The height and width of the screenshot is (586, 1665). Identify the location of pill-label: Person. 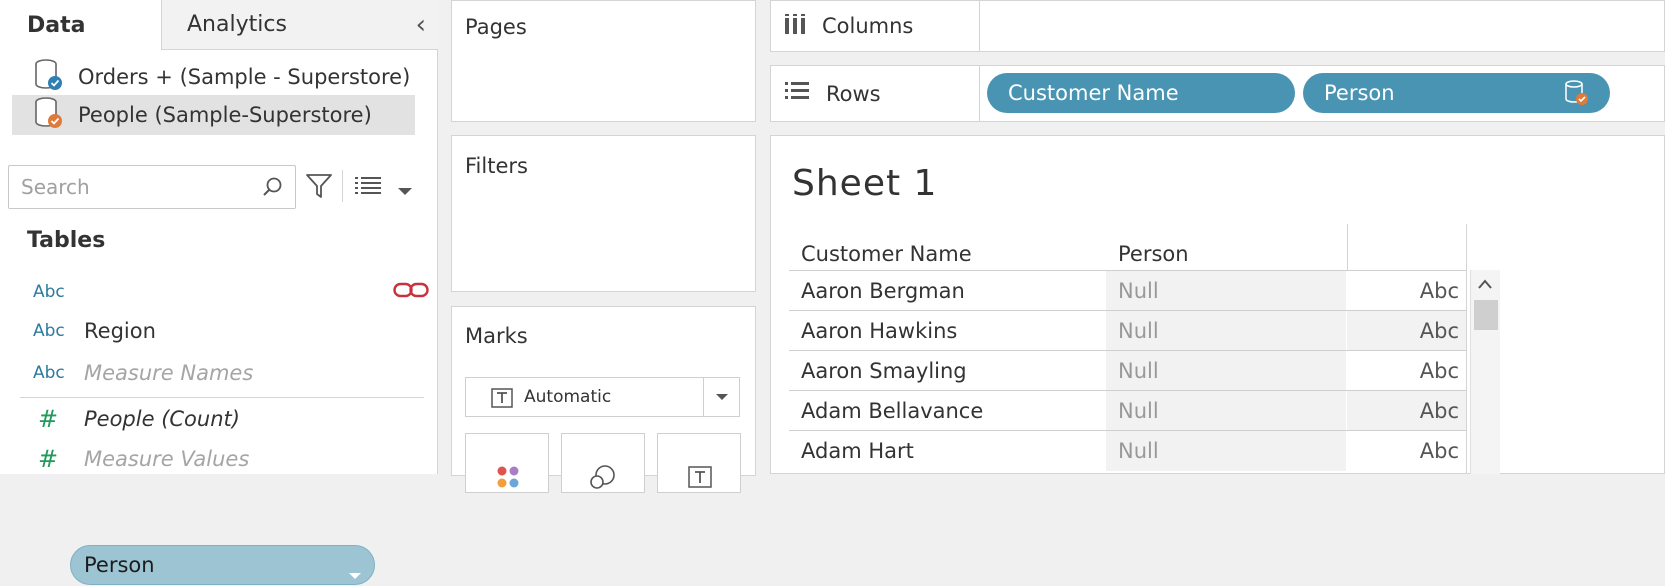
(1359, 93).